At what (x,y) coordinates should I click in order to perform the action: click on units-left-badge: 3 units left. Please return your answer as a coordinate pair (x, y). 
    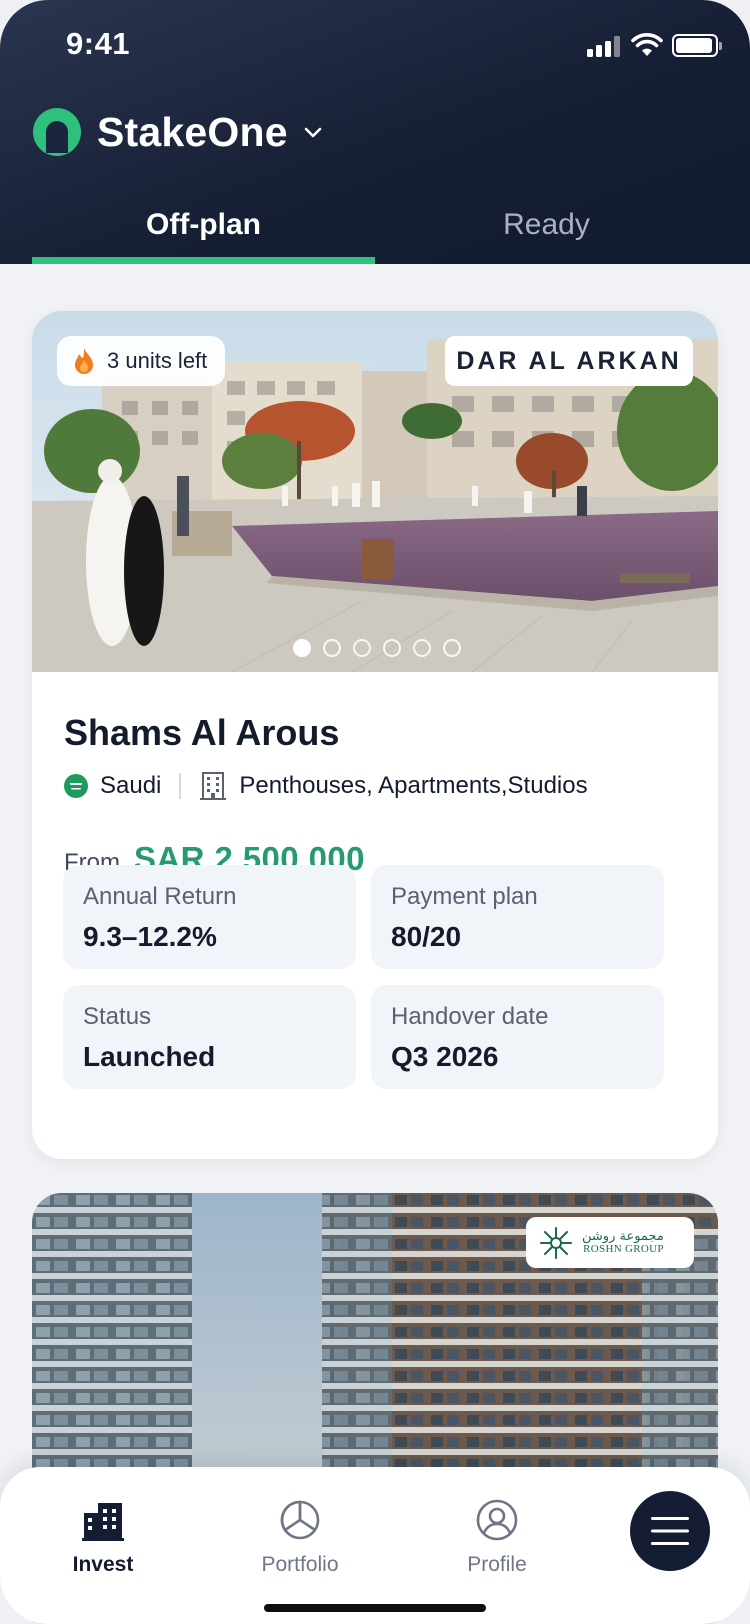
    Looking at the image, I should click on (141, 361).